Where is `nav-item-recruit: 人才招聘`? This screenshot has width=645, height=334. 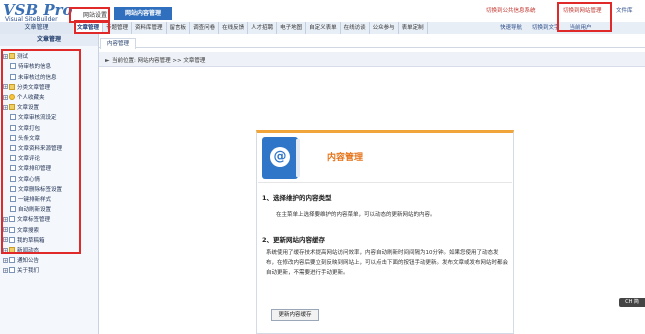
nav-item-recruit: 人才招聘 is located at coordinates (263, 28).